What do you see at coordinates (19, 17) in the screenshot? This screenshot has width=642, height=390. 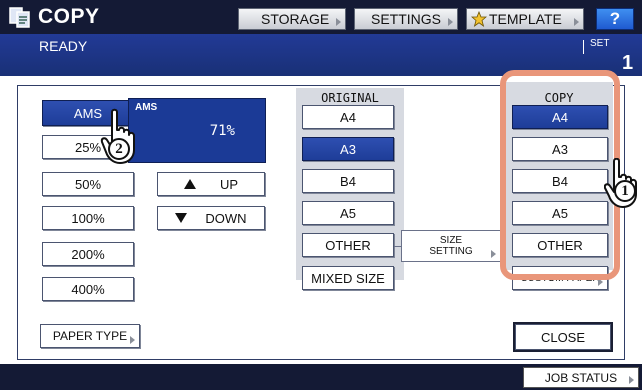 I see `copy-function-icon` at bounding box center [19, 17].